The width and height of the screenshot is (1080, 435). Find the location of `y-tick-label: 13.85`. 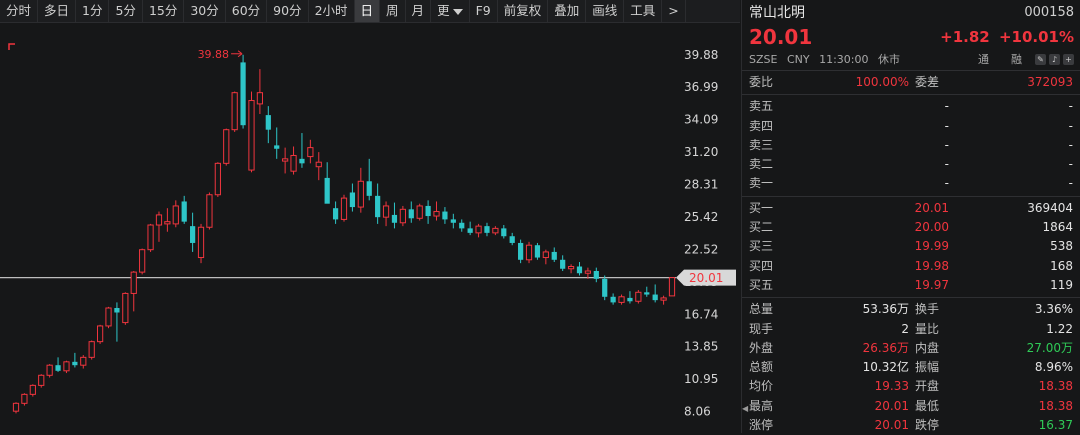

y-tick-label: 13.85 is located at coordinates (701, 347).